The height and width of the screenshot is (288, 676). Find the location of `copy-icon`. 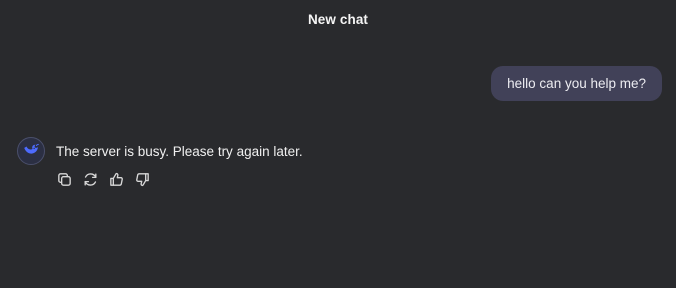

copy-icon is located at coordinates (64, 182).